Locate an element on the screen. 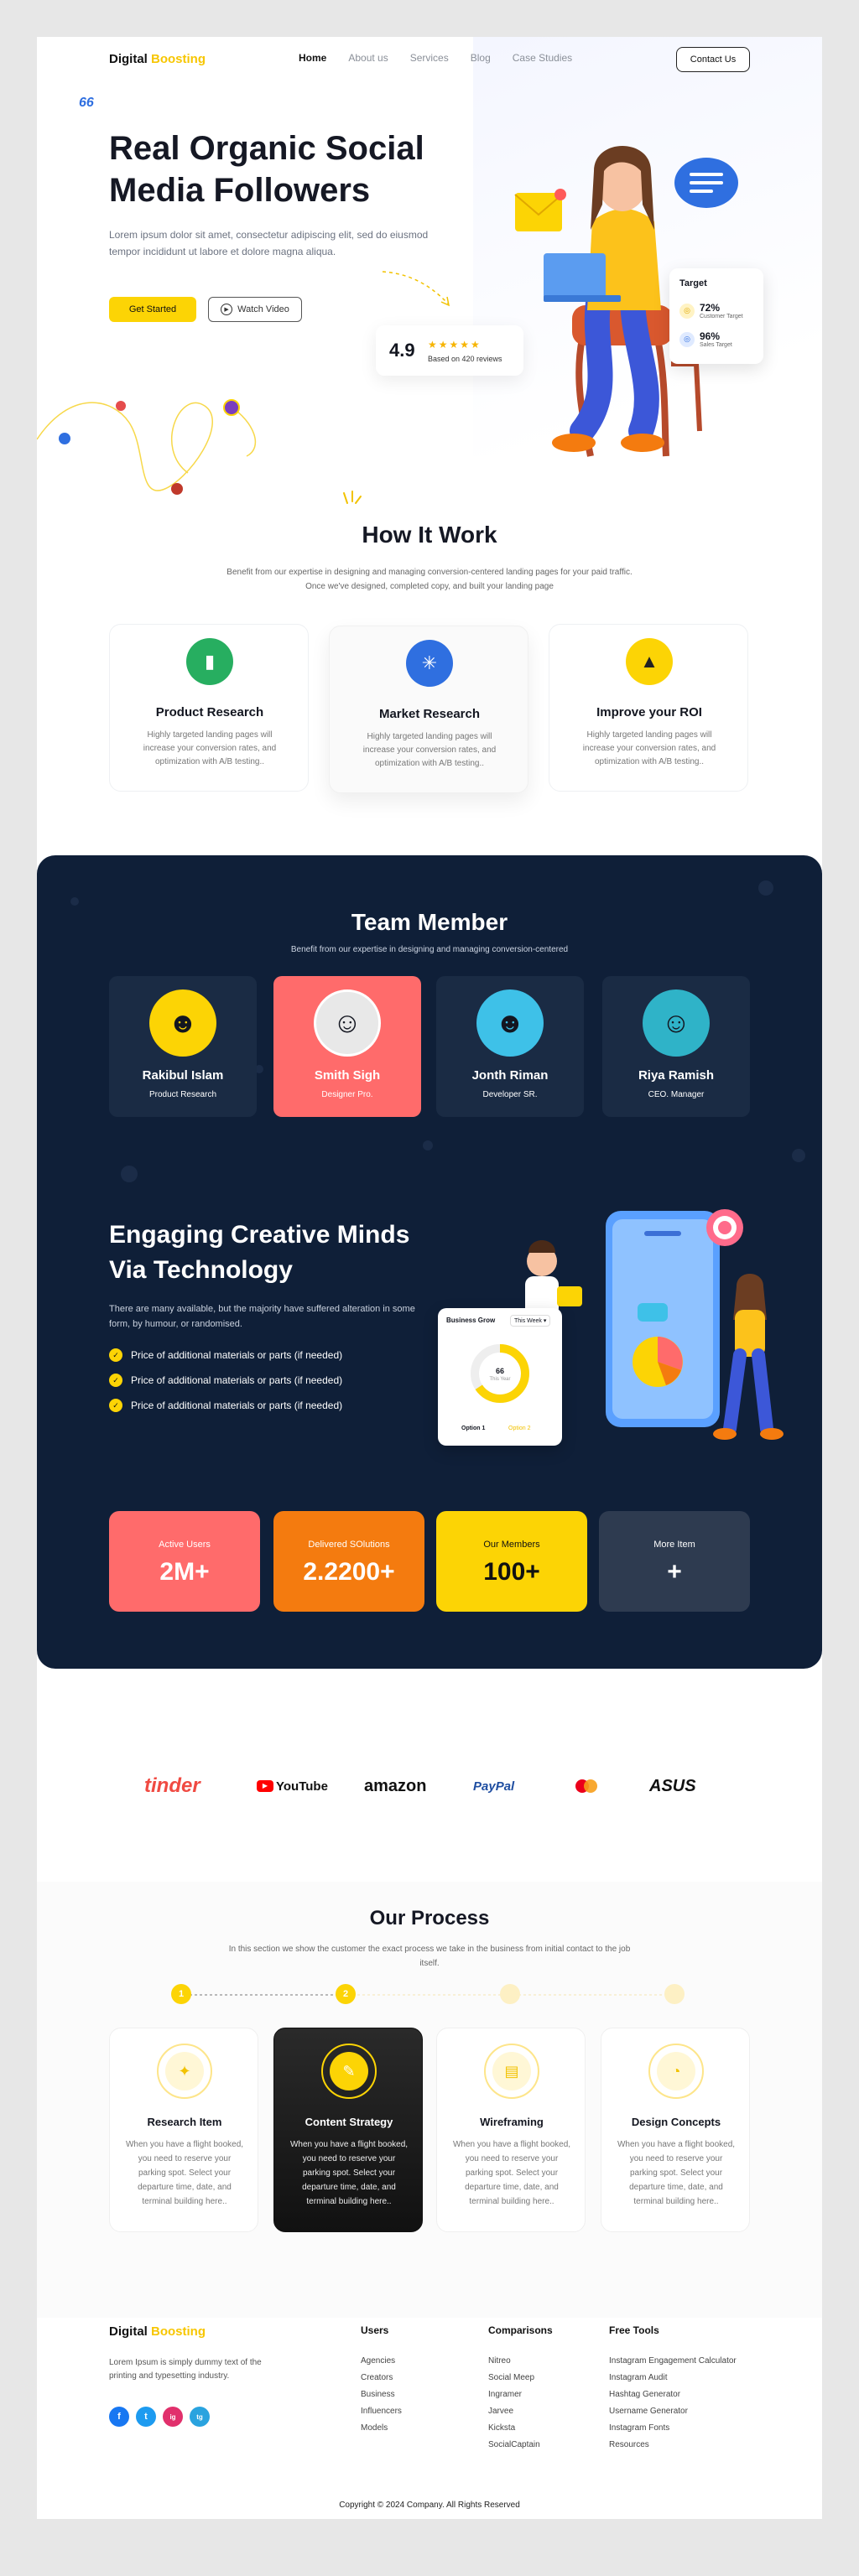 This screenshot has width=859, height=2576. customer-icon: ◎ is located at coordinates (687, 311).